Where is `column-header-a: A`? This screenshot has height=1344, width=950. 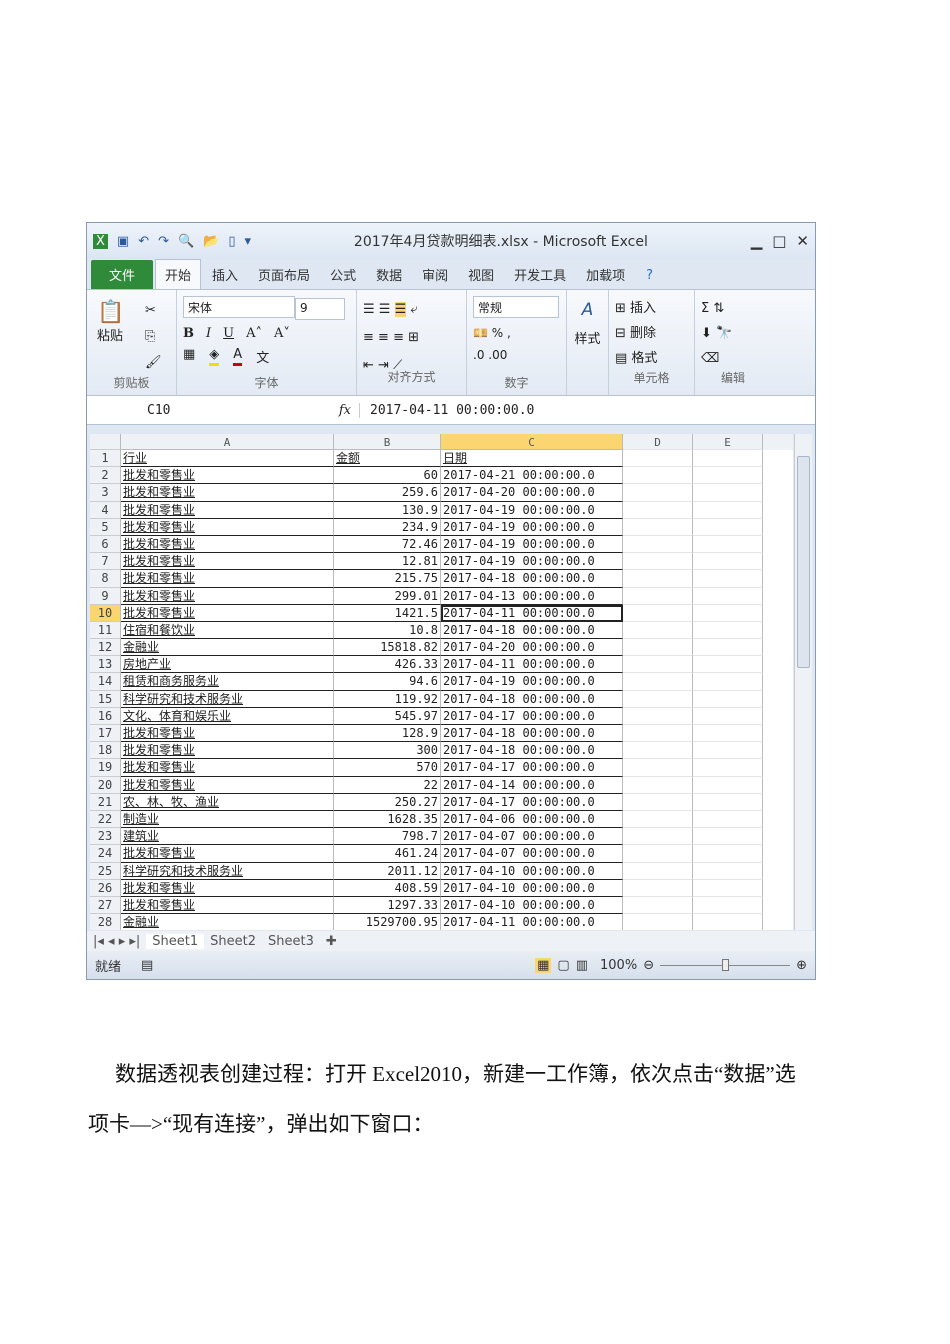 column-header-a: A is located at coordinates (227, 442).